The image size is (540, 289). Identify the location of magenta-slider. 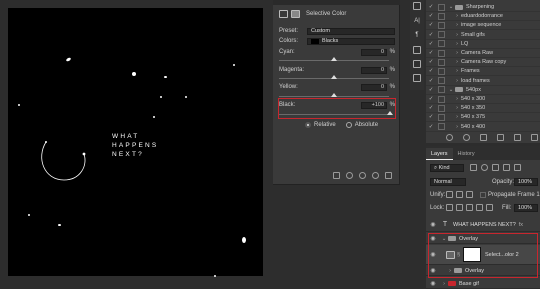
(334, 77).